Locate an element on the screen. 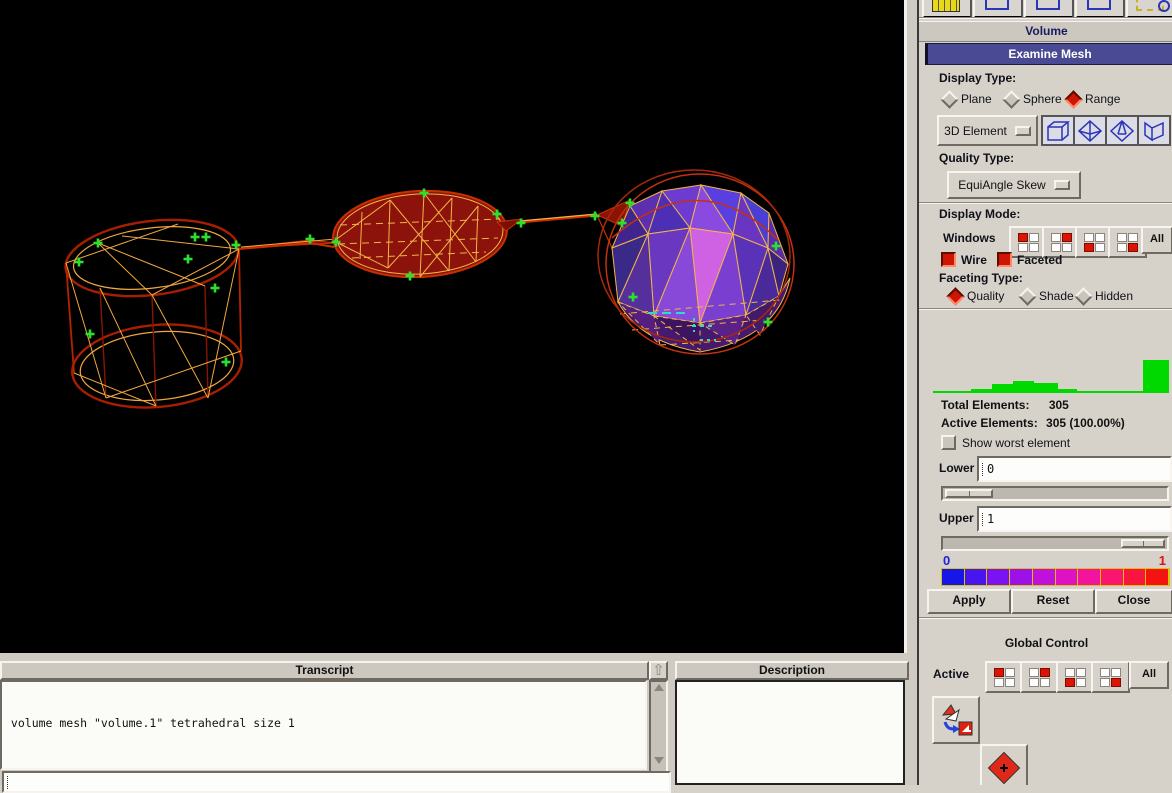 The image size is (1172, 793). radio-hidden: Hidden is located at coordinates (1103, 296).